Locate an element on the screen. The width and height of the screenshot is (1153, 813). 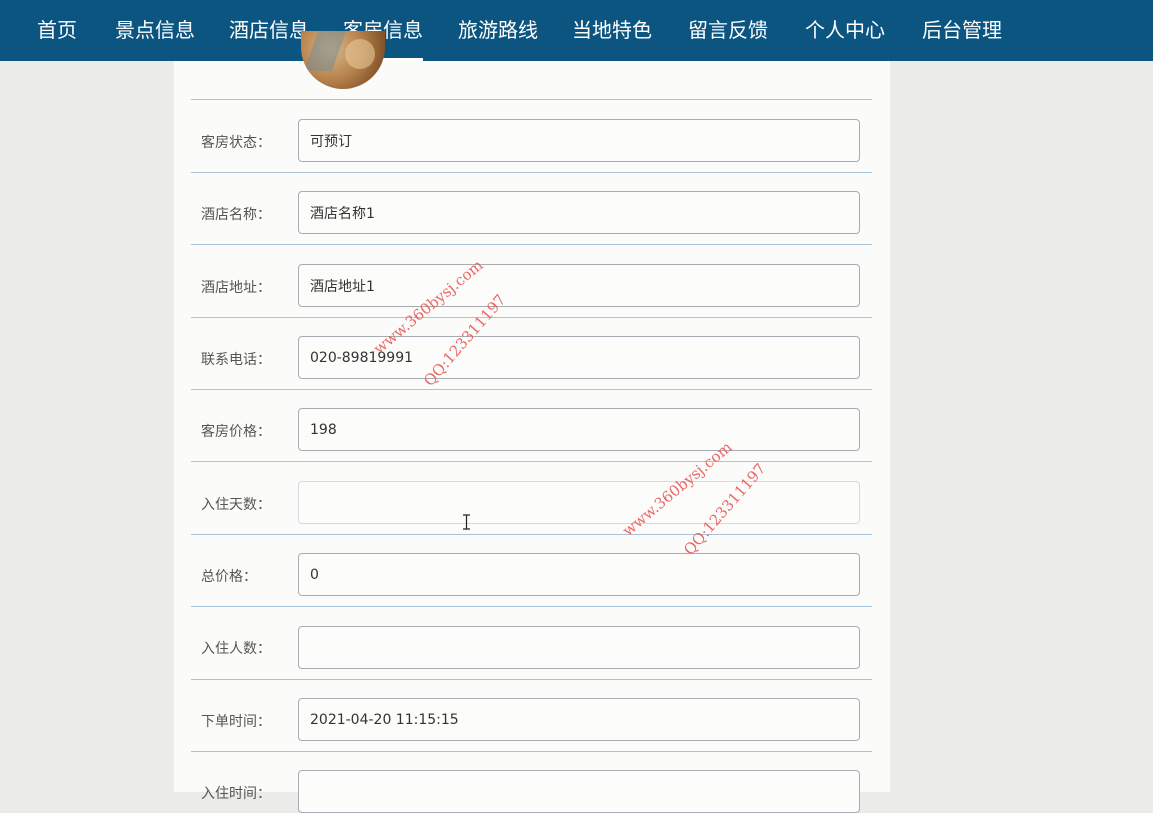
room-price-label: 客房价格： is located at coordinates (236, 432).